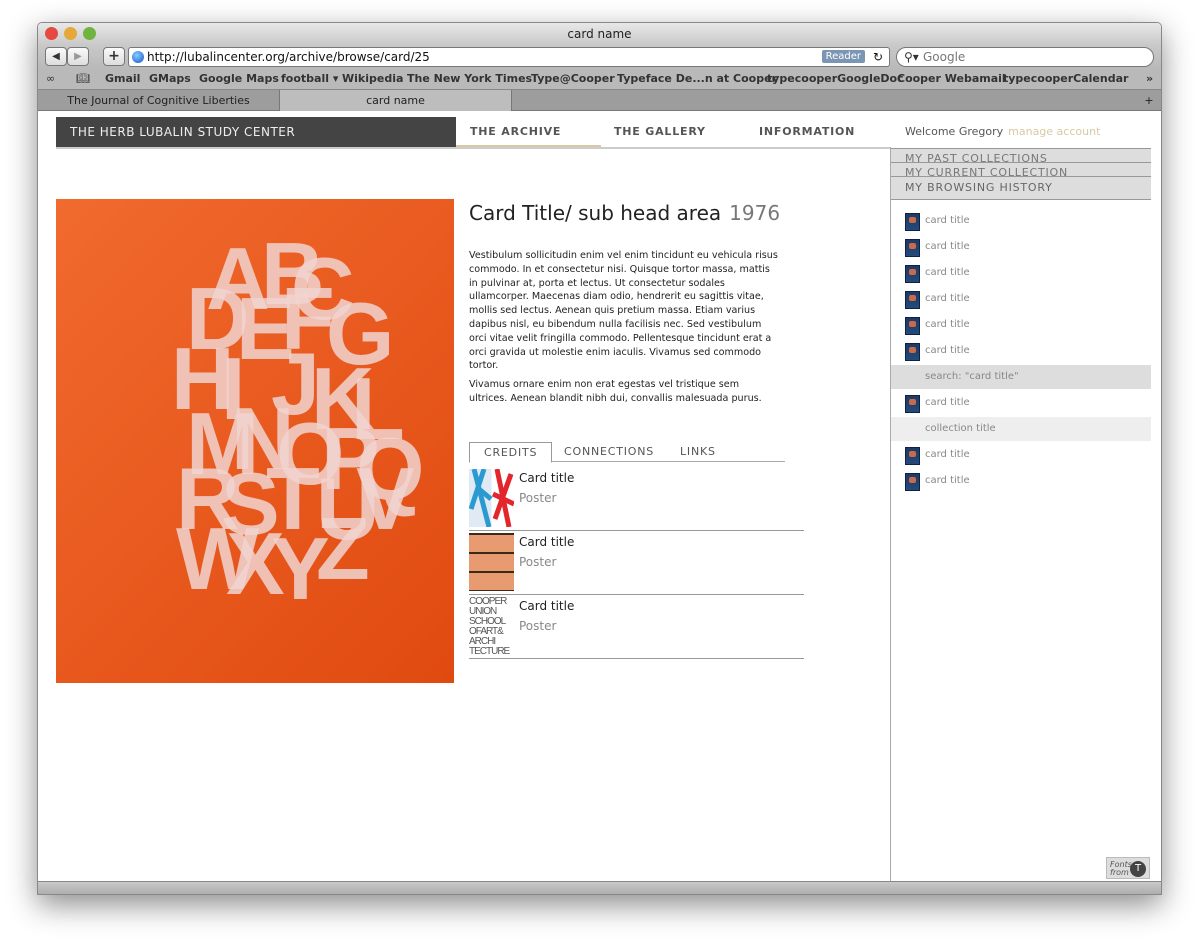 This screenshot has width=1200, height=946. I want to click on sidebar-tab-current-collection: MY CURRENT COLLECTION, so click(1021, 169).